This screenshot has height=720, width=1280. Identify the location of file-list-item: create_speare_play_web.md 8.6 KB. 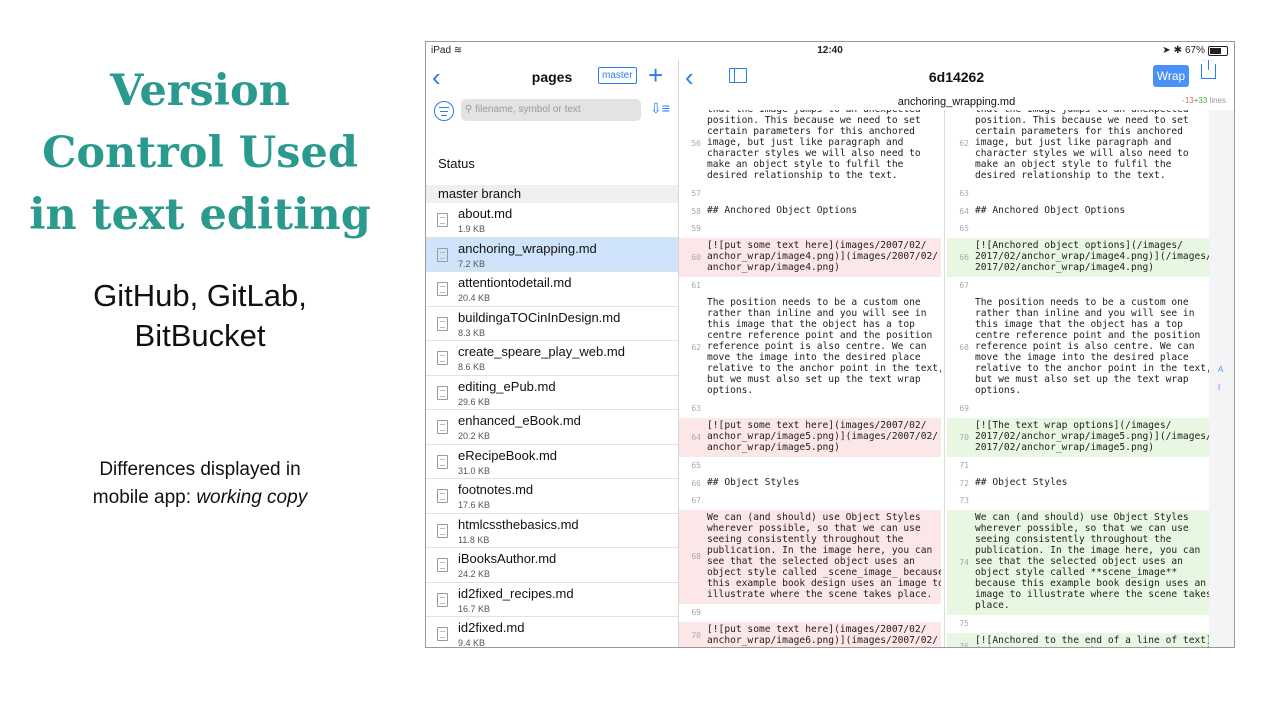
(552, 358).